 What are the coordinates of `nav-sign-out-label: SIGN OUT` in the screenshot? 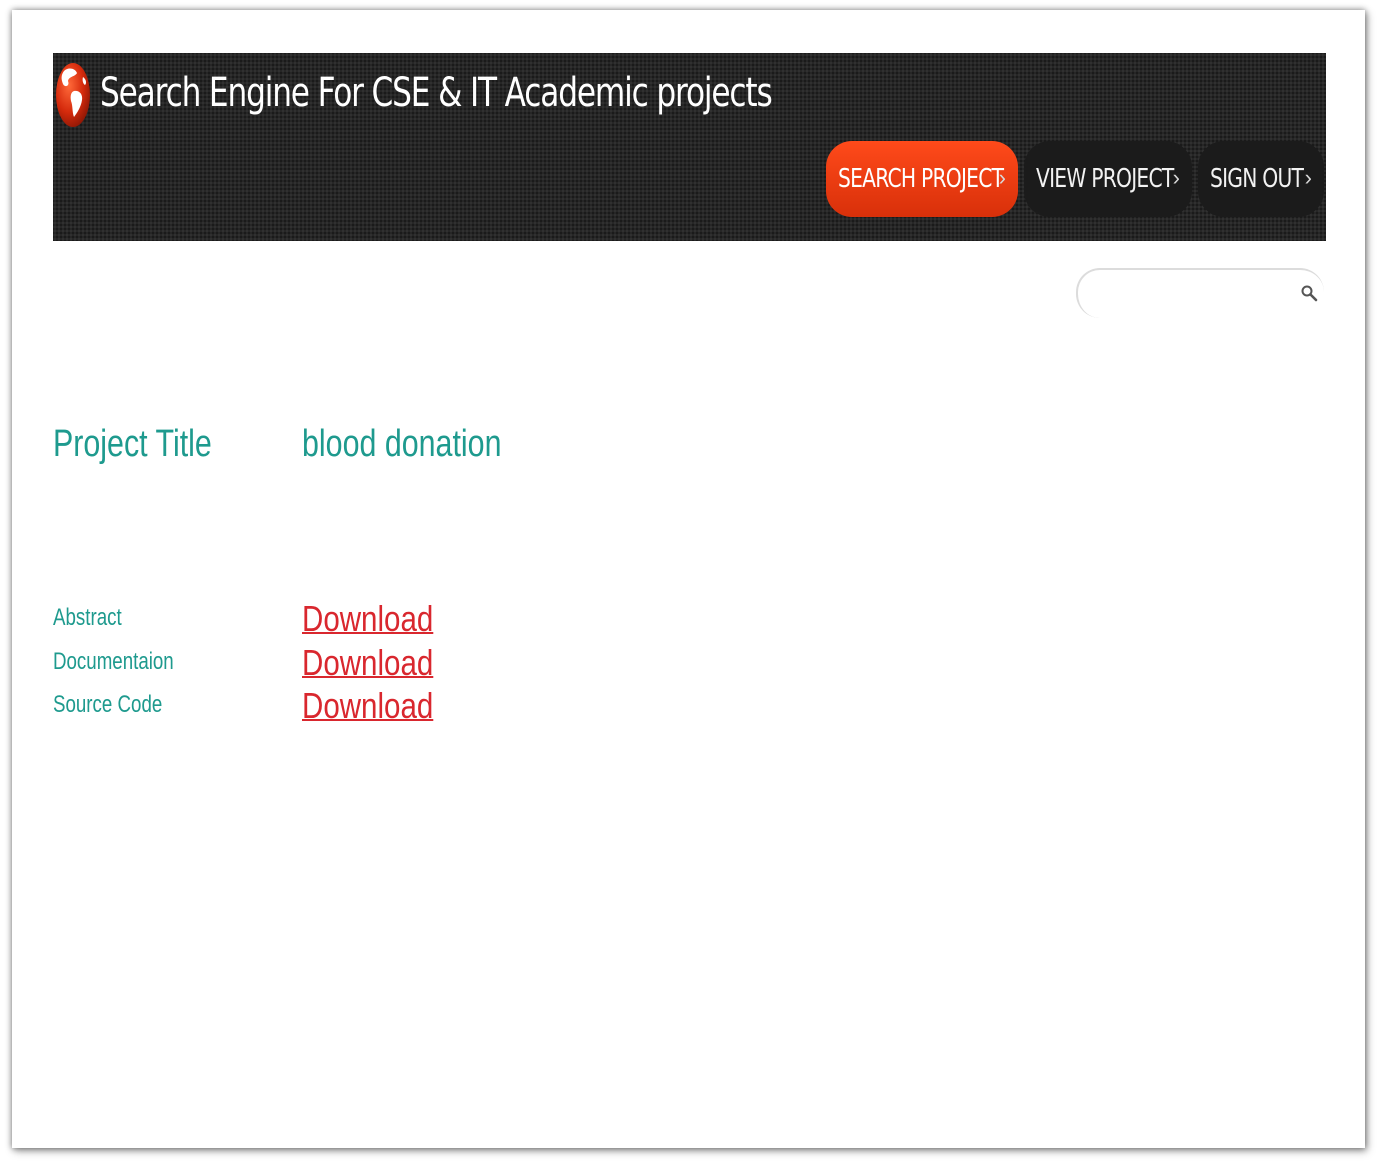 It's located at (1257, 179).